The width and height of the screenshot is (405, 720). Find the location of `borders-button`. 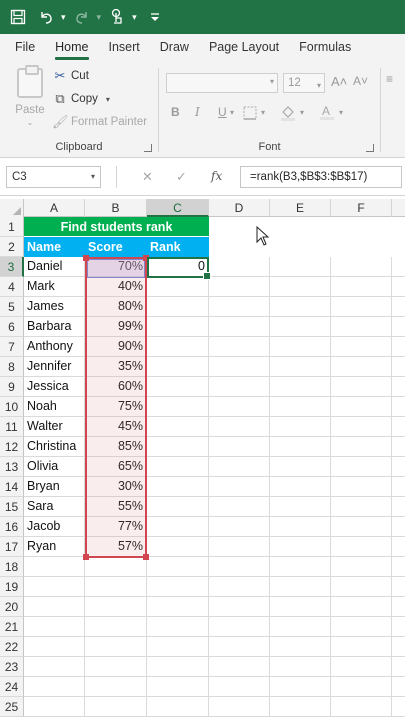

borders-button is located at coordinates (250, 114).